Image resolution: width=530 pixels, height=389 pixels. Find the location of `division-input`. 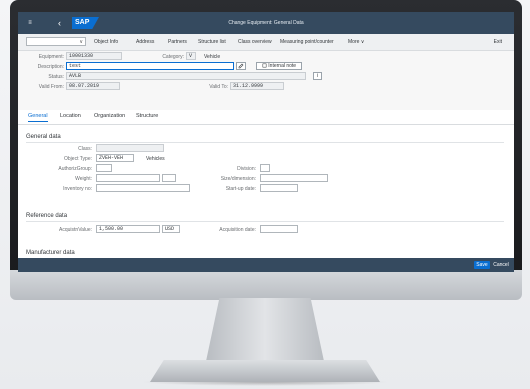

division-input is located at coordinates (265, 168).